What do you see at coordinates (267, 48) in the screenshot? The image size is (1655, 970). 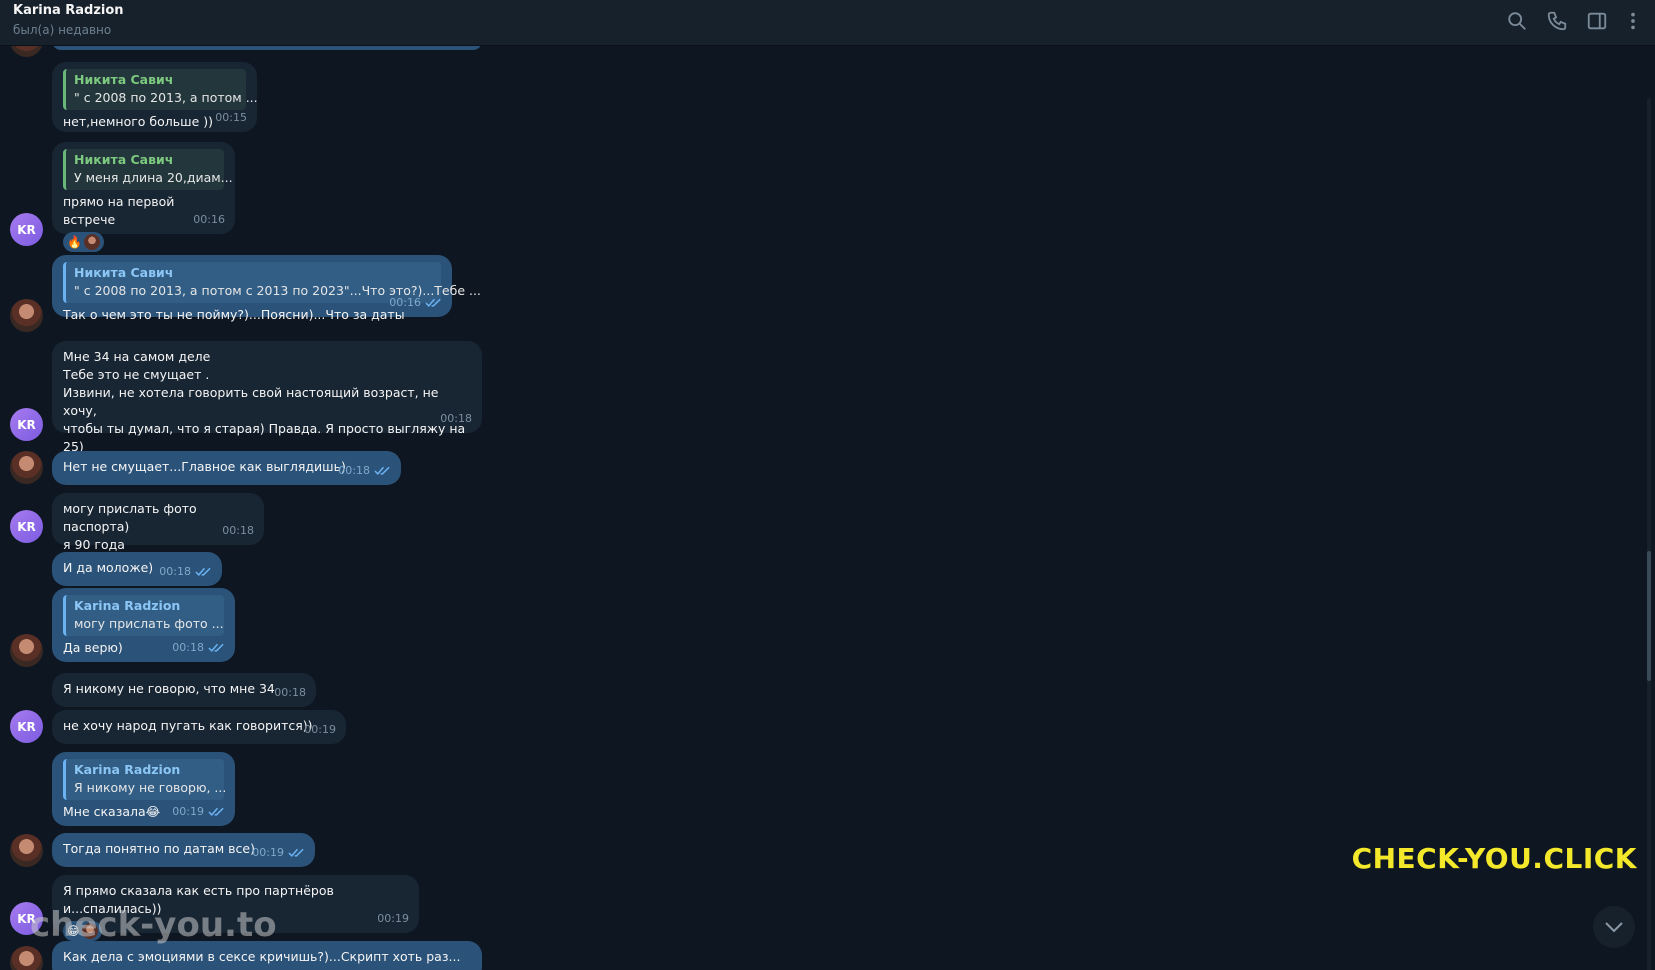 I see `message-bubble` at bounding box center [267, 48].